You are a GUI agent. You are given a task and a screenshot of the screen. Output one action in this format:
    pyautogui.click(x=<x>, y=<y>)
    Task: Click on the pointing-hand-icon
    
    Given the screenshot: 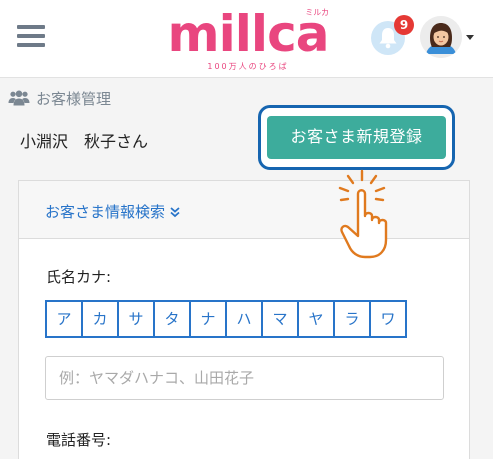 What is the action you would take?
    pyautogui.click(x=363, y=214)
    